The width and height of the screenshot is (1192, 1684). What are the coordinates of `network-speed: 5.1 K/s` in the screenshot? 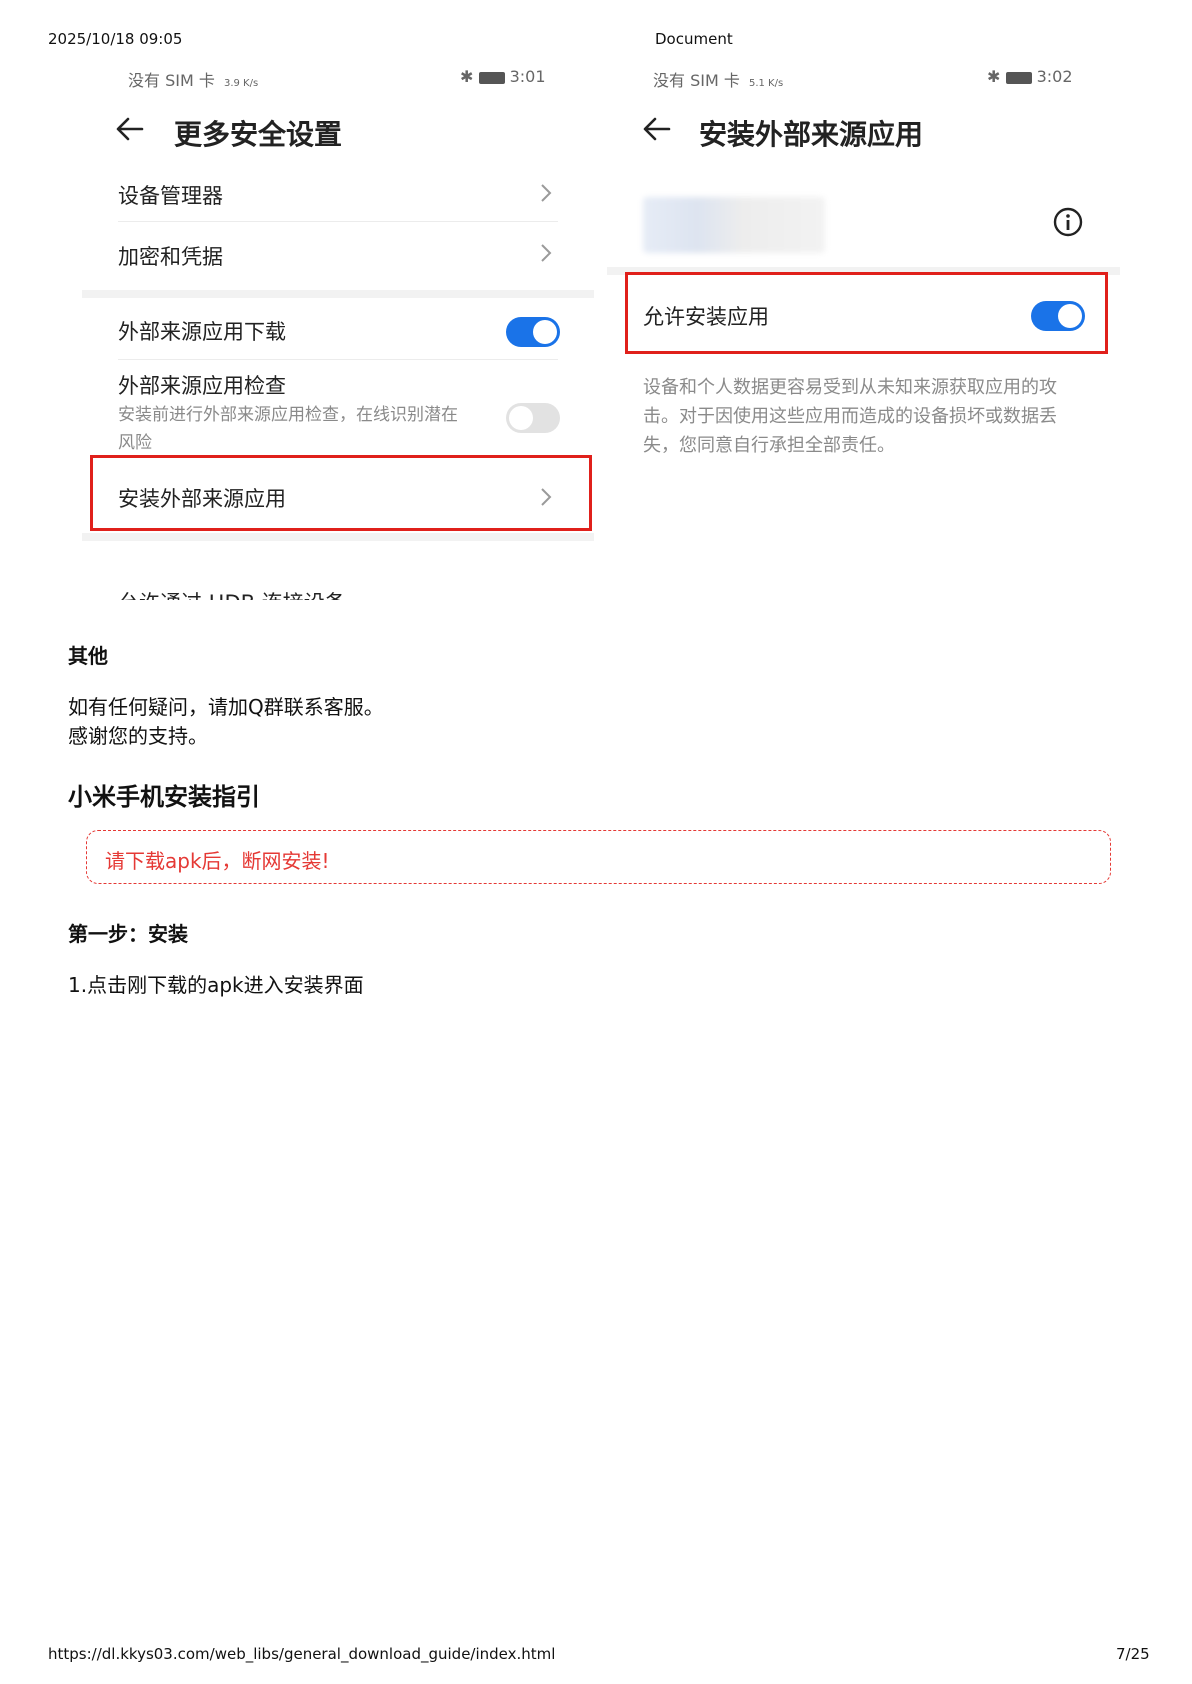 It's located at (766, 83).